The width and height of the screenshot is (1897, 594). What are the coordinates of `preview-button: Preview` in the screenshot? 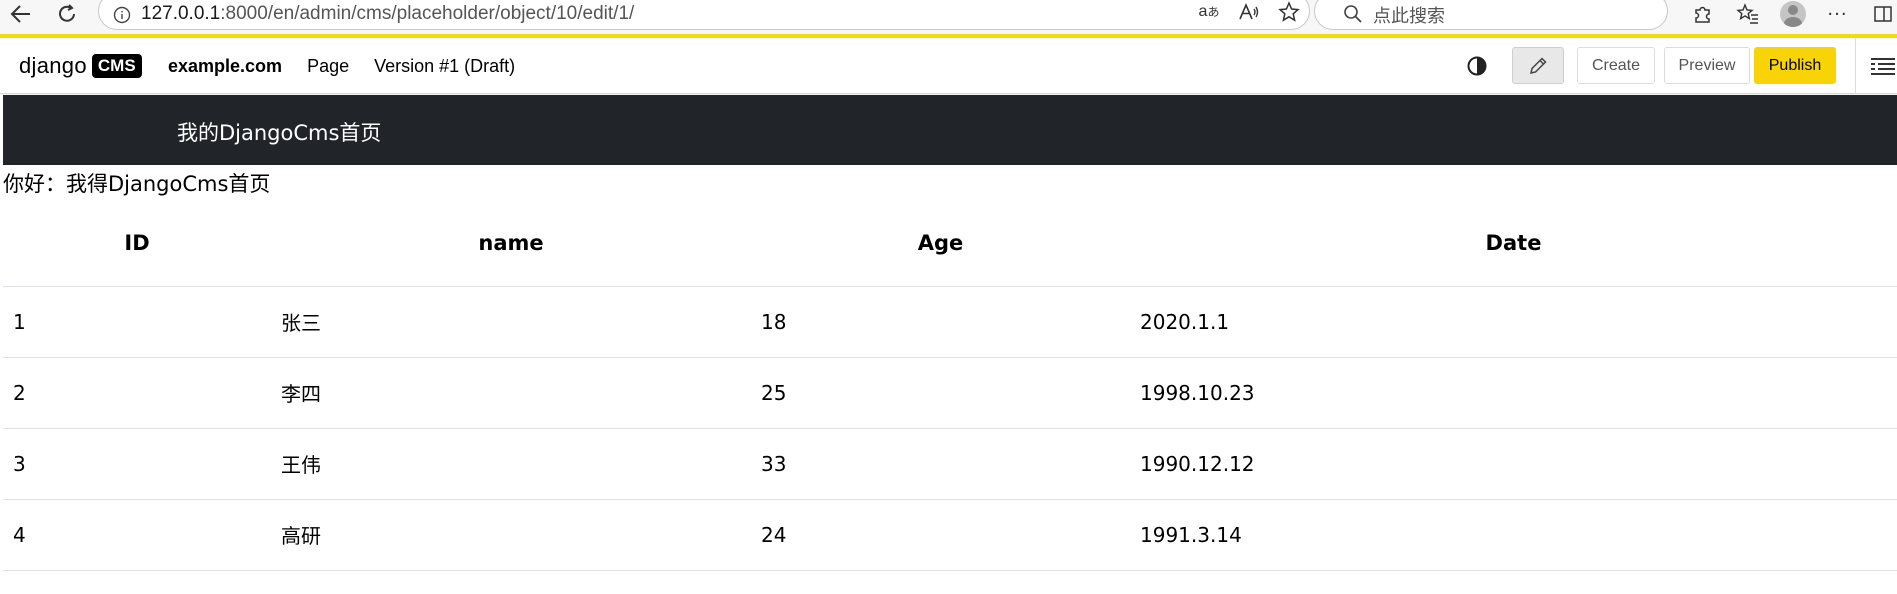 It's located at (1707, 65).